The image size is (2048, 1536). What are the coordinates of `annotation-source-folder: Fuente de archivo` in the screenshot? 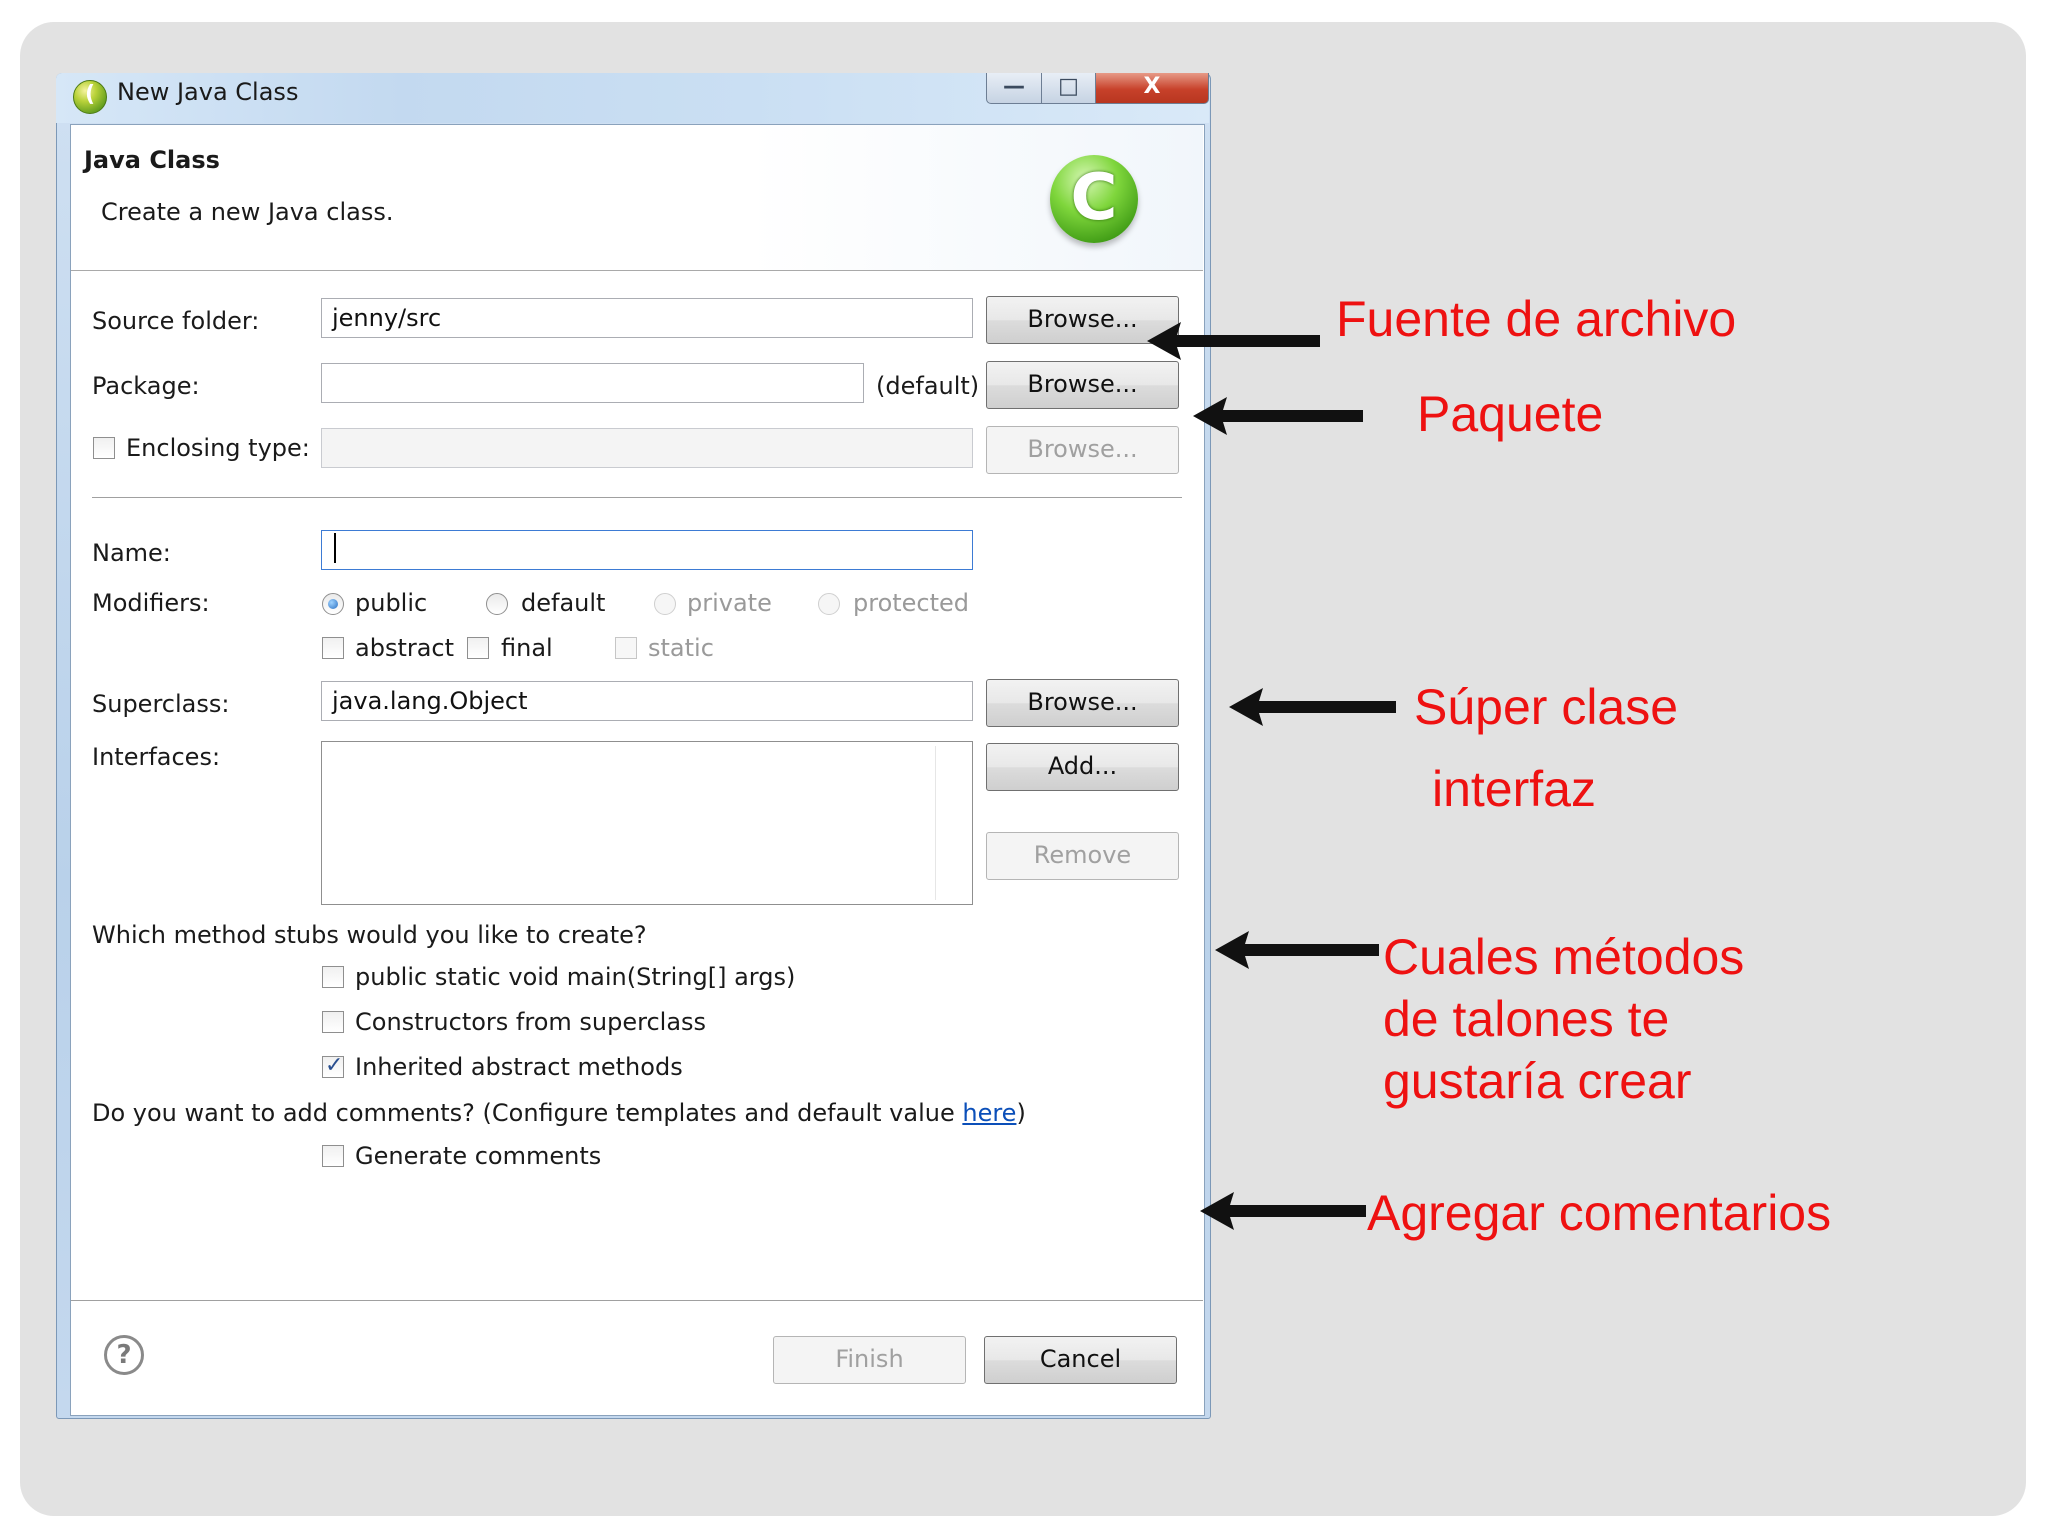 It's located at (1536, 319).